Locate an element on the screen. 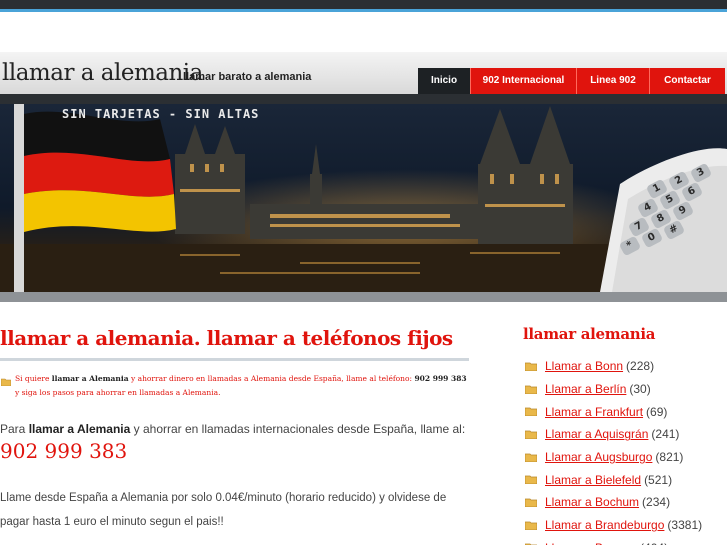  header-divider is located at coordinates (363, 99).